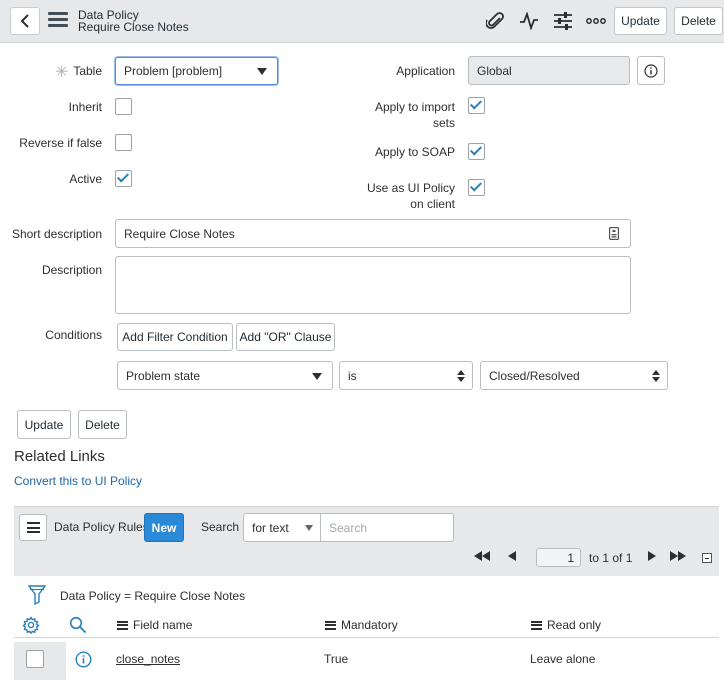  What do you see at coordinates (225, 375) in the screenshot?
I see `condition-field-select: Problem state` at bounding box center [225, 375].